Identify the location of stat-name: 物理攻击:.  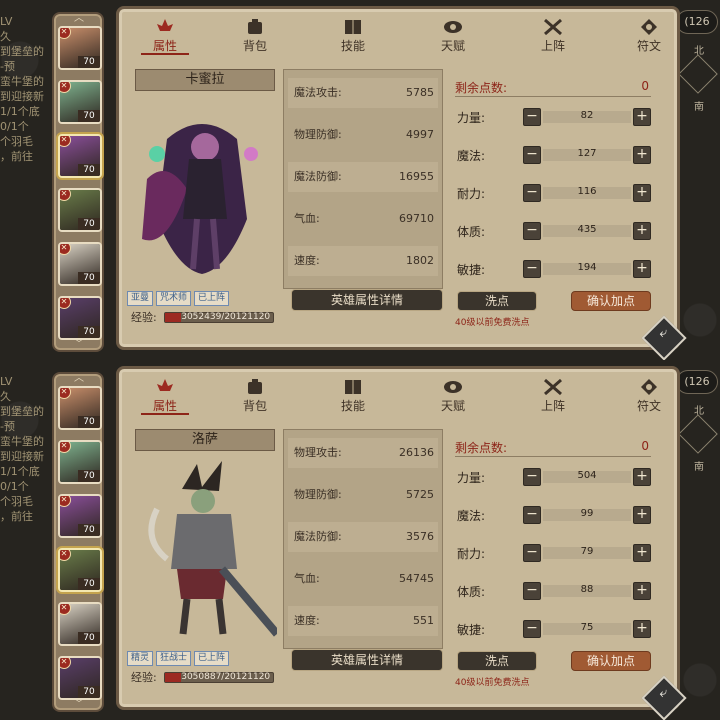
(318, 452).